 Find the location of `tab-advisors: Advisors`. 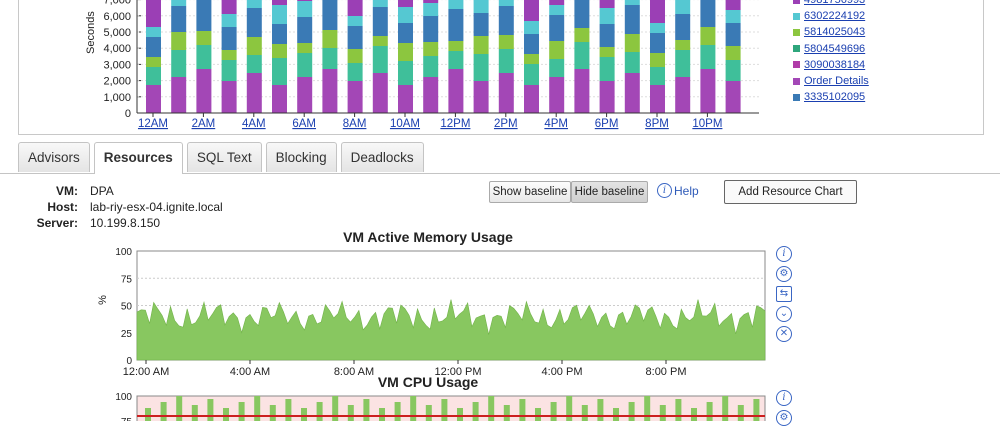

tab-advisors: Advisors is located at coordinates (54, 157).